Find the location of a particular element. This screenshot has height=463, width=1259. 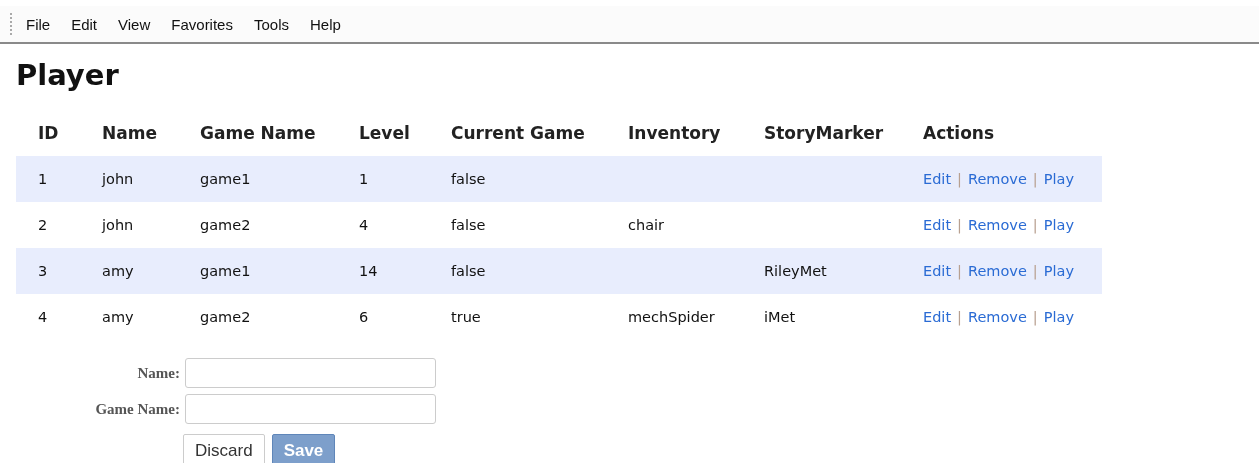

table-cell: 2 is located at coordinates (43, 225).